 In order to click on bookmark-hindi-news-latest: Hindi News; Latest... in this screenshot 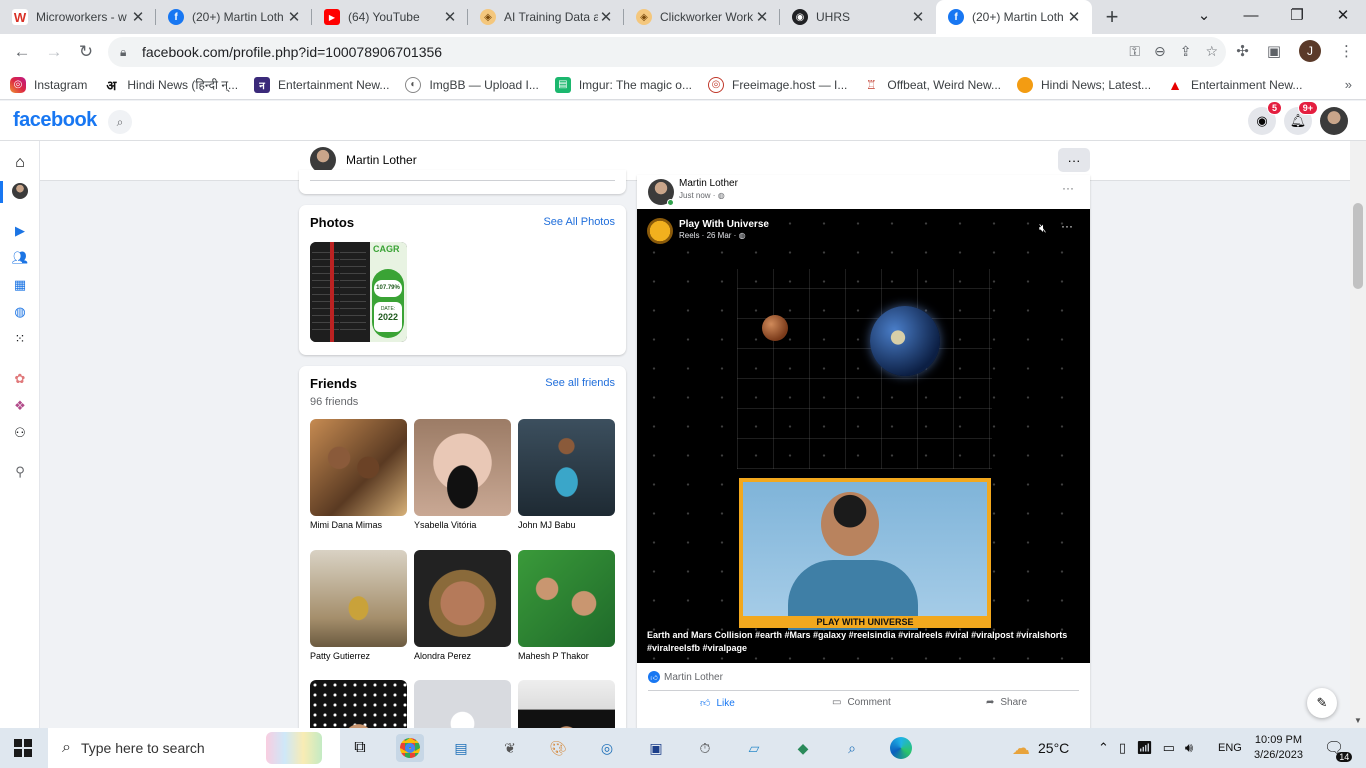, I will do `click(1083, 84)`.